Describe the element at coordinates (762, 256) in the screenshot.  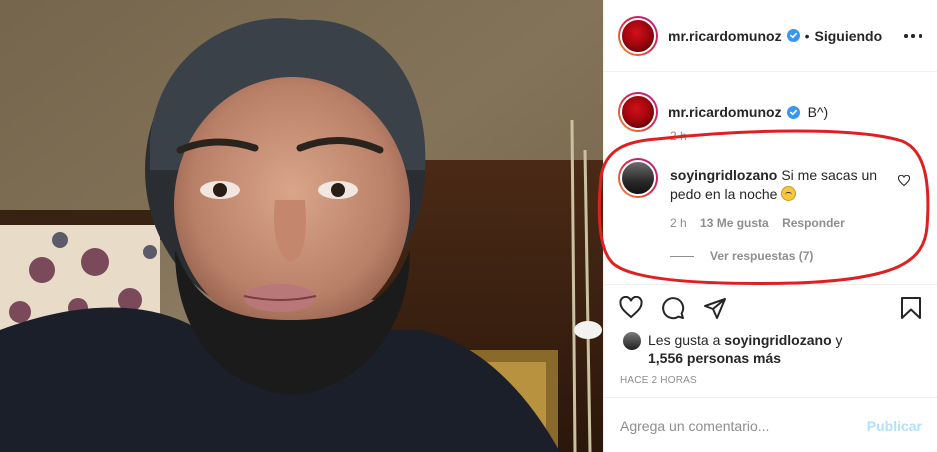
I see `view-replies-label: Ver respuestas (7)` at that location.